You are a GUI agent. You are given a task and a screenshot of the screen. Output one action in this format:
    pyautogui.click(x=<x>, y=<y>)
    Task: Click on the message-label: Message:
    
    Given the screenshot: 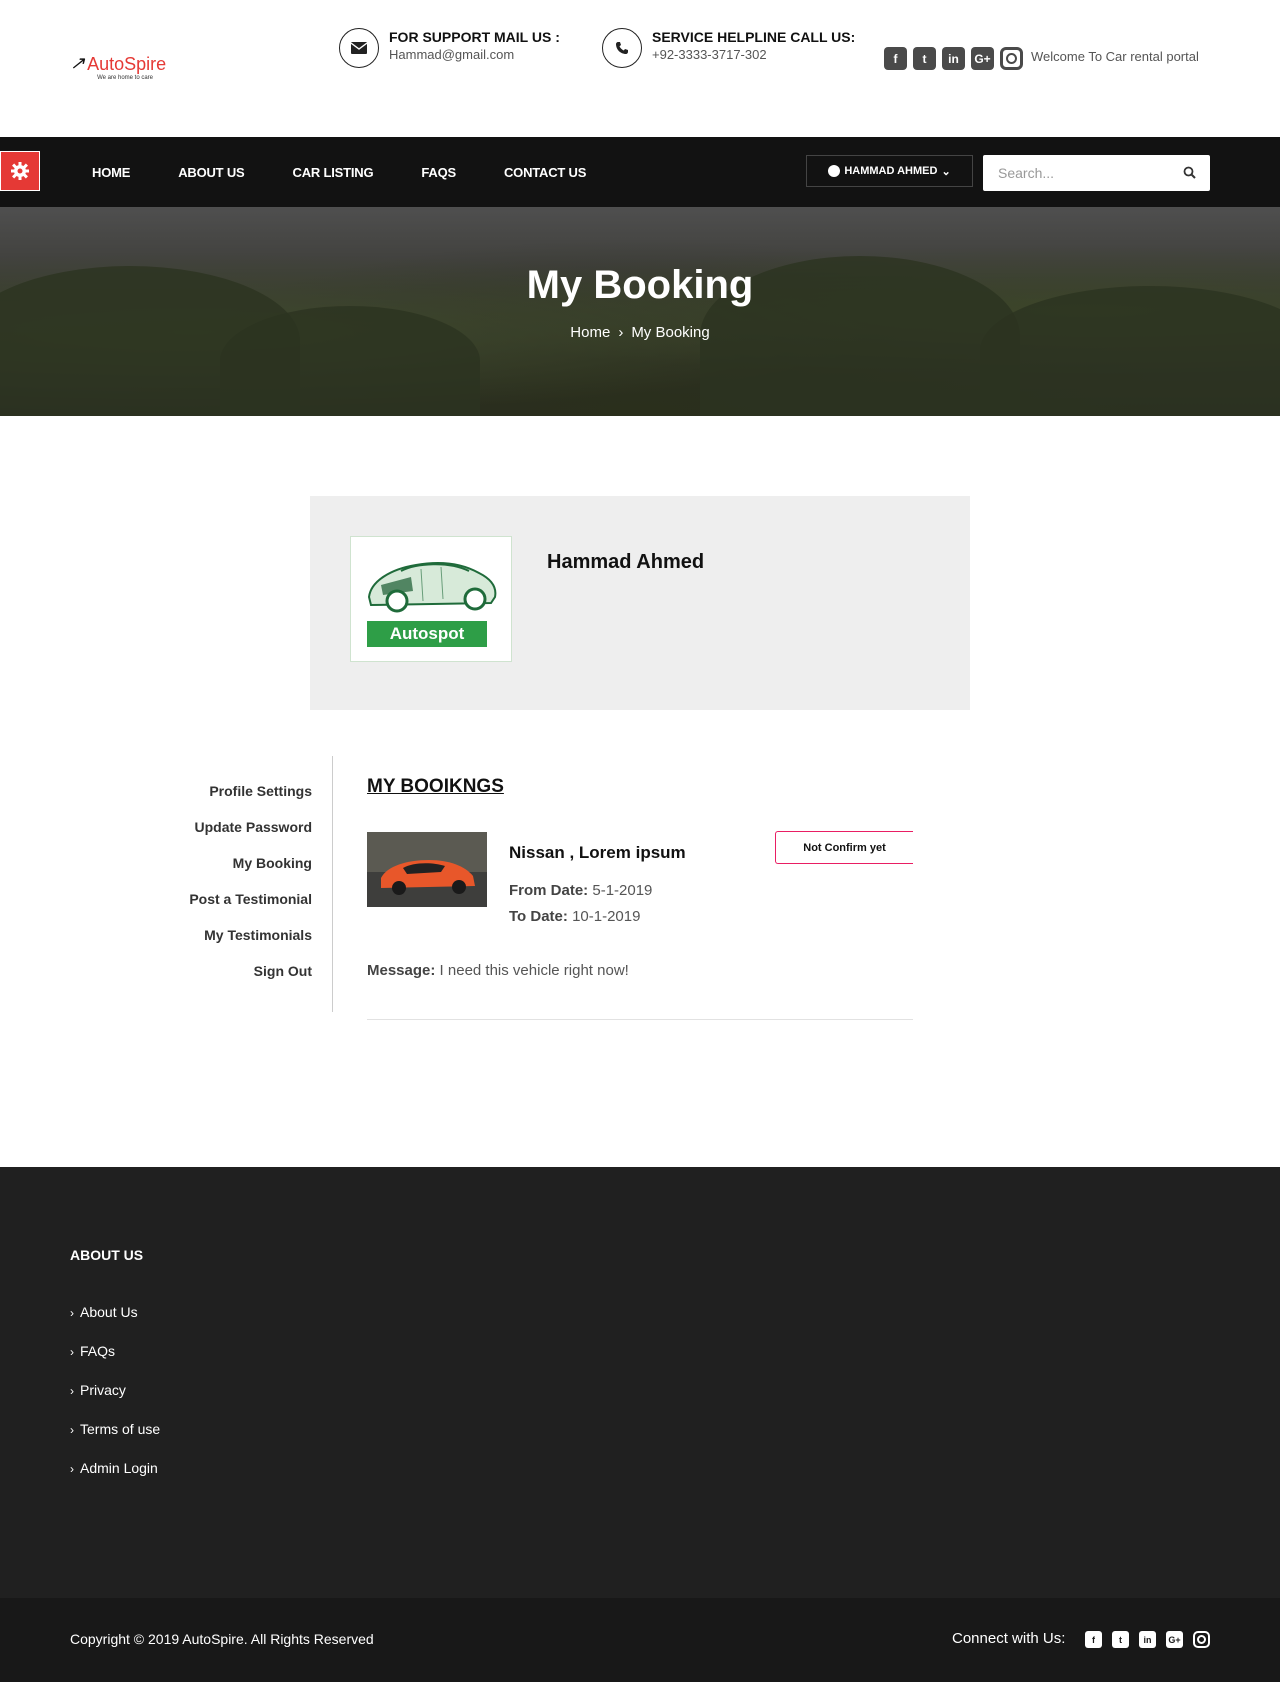 What is the action you would take?
    pyautogui.click(x=401, y=970)
    